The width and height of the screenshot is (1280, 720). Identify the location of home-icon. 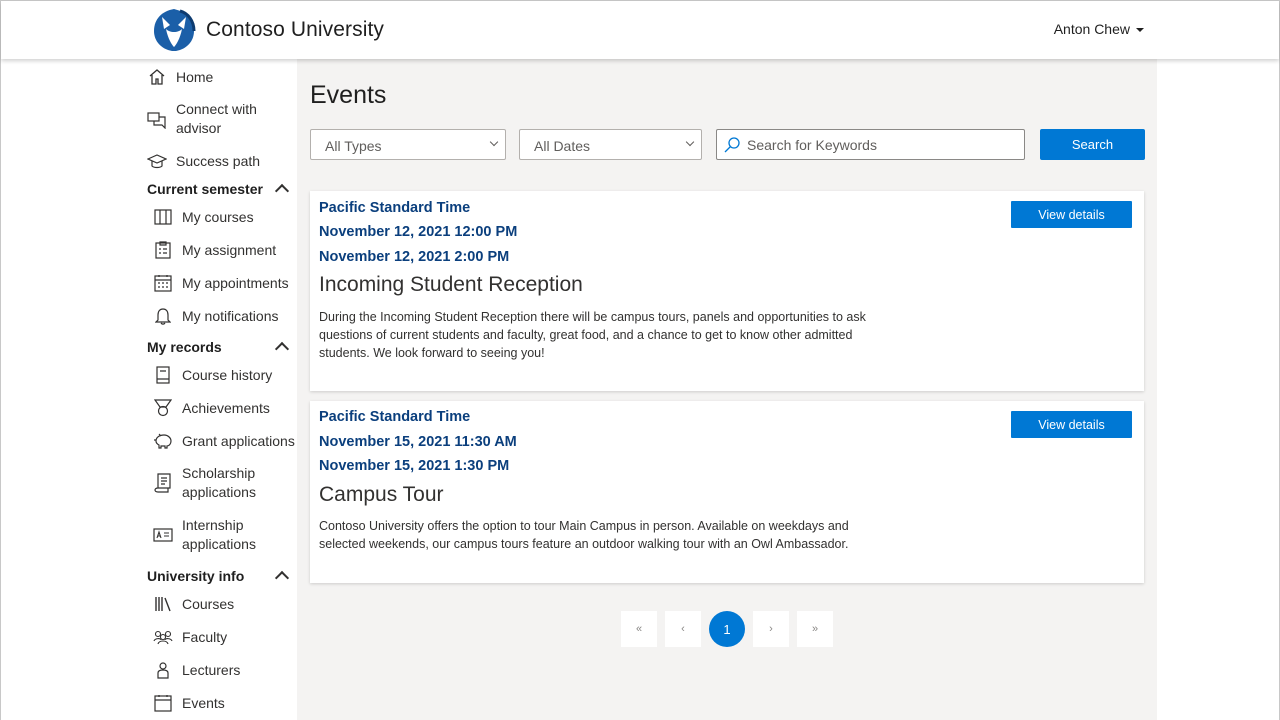
(157, 77).